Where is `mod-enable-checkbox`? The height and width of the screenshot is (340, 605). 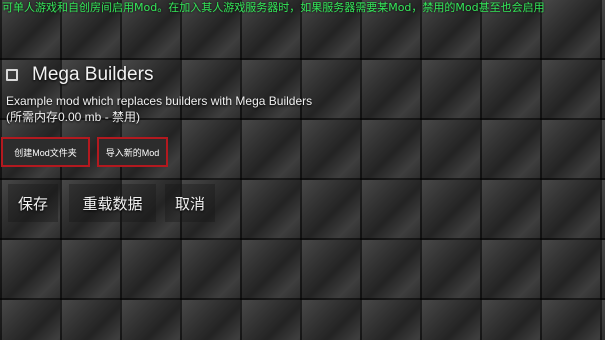 mod-enable-checkbox is located at coordinates (12, 75).